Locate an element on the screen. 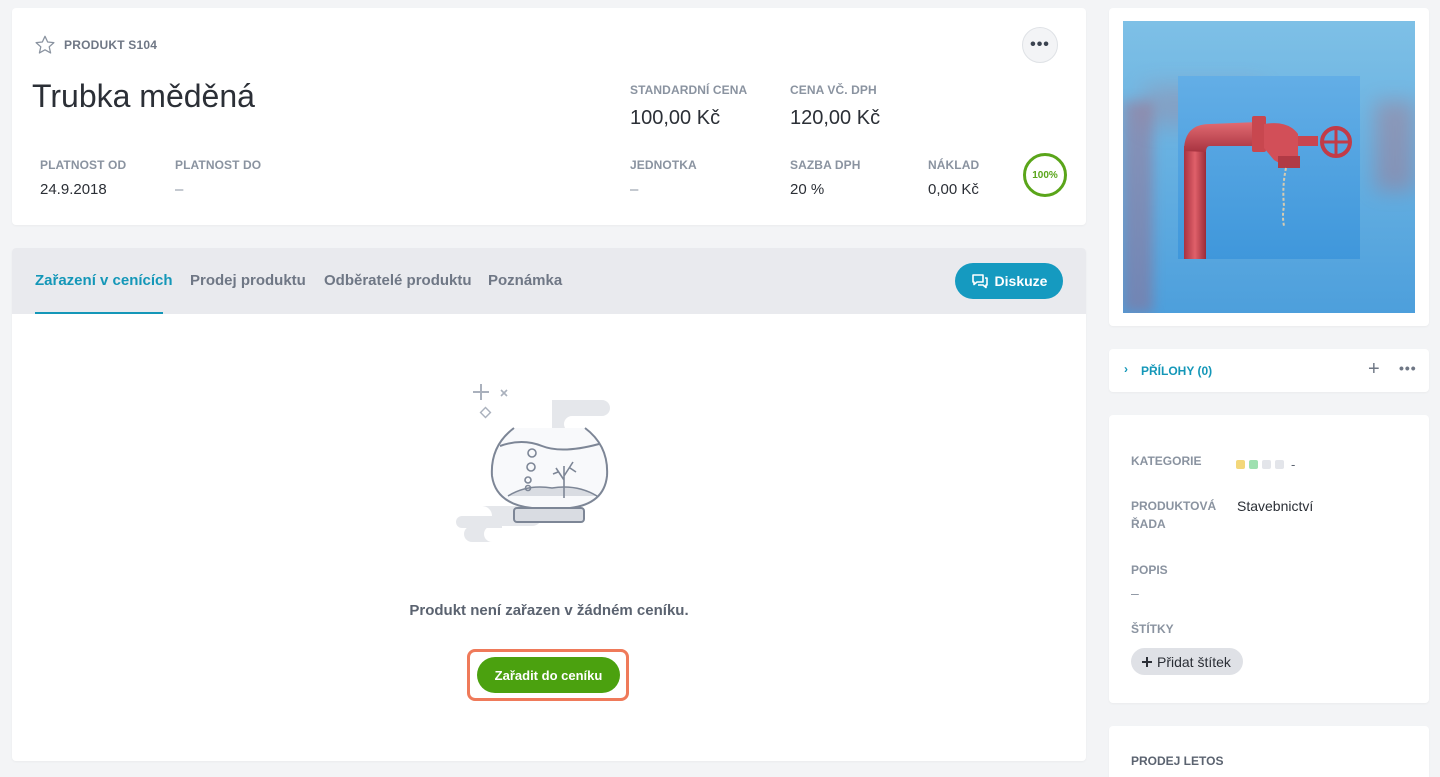  attachments-toggle: PŘÍLOHY (0) is located at coordinates (1176, 371).